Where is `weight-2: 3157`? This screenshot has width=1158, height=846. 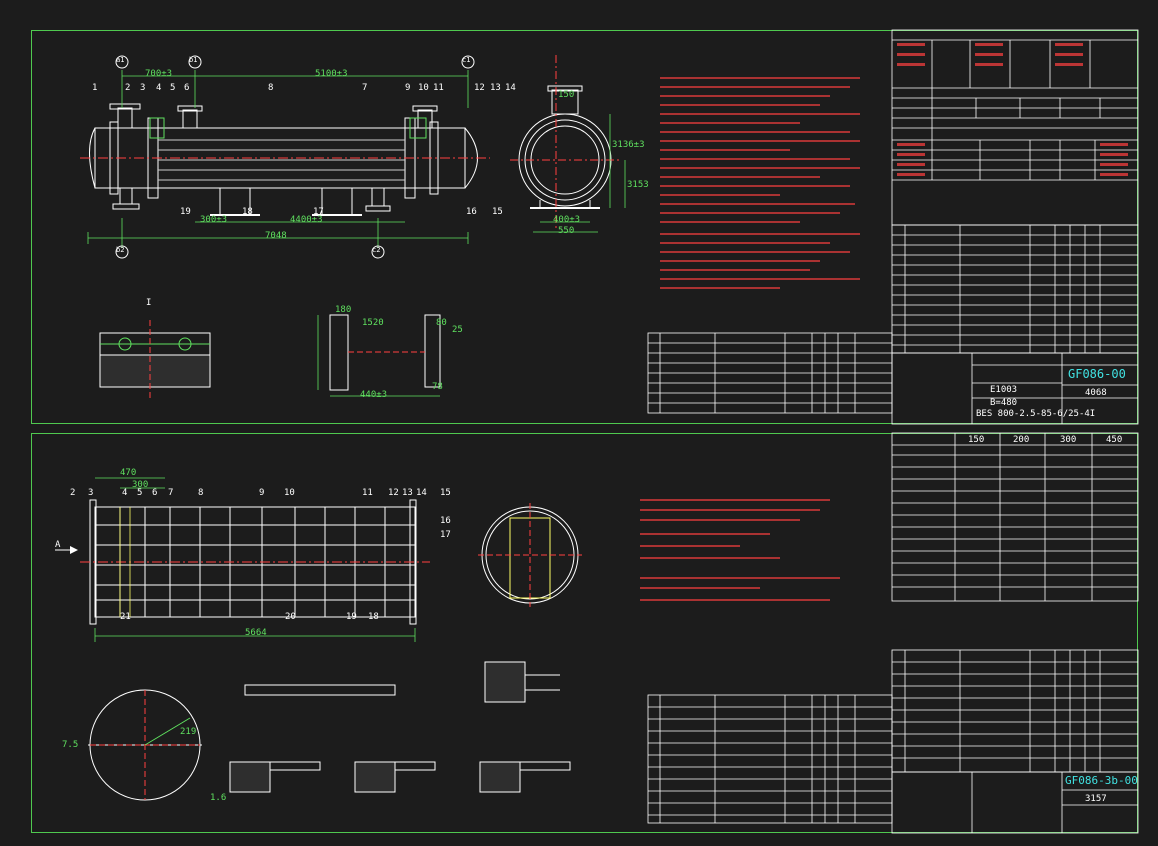
weight-2: 3157 is located at coordinates (1096, 799).